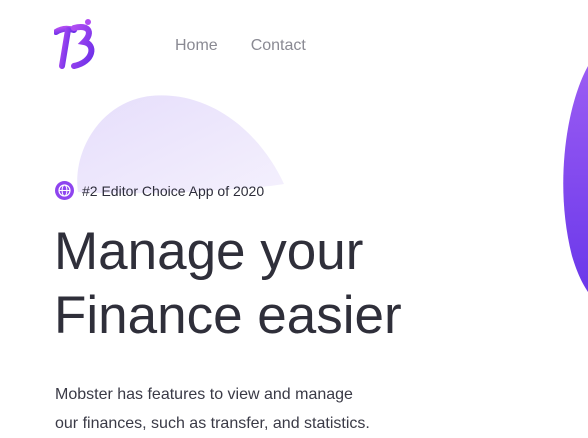 The width and height of the screenshot is (588, 438). I want to click on award-badge: #2 Editor Choice App of 2020, so click(159, 190).